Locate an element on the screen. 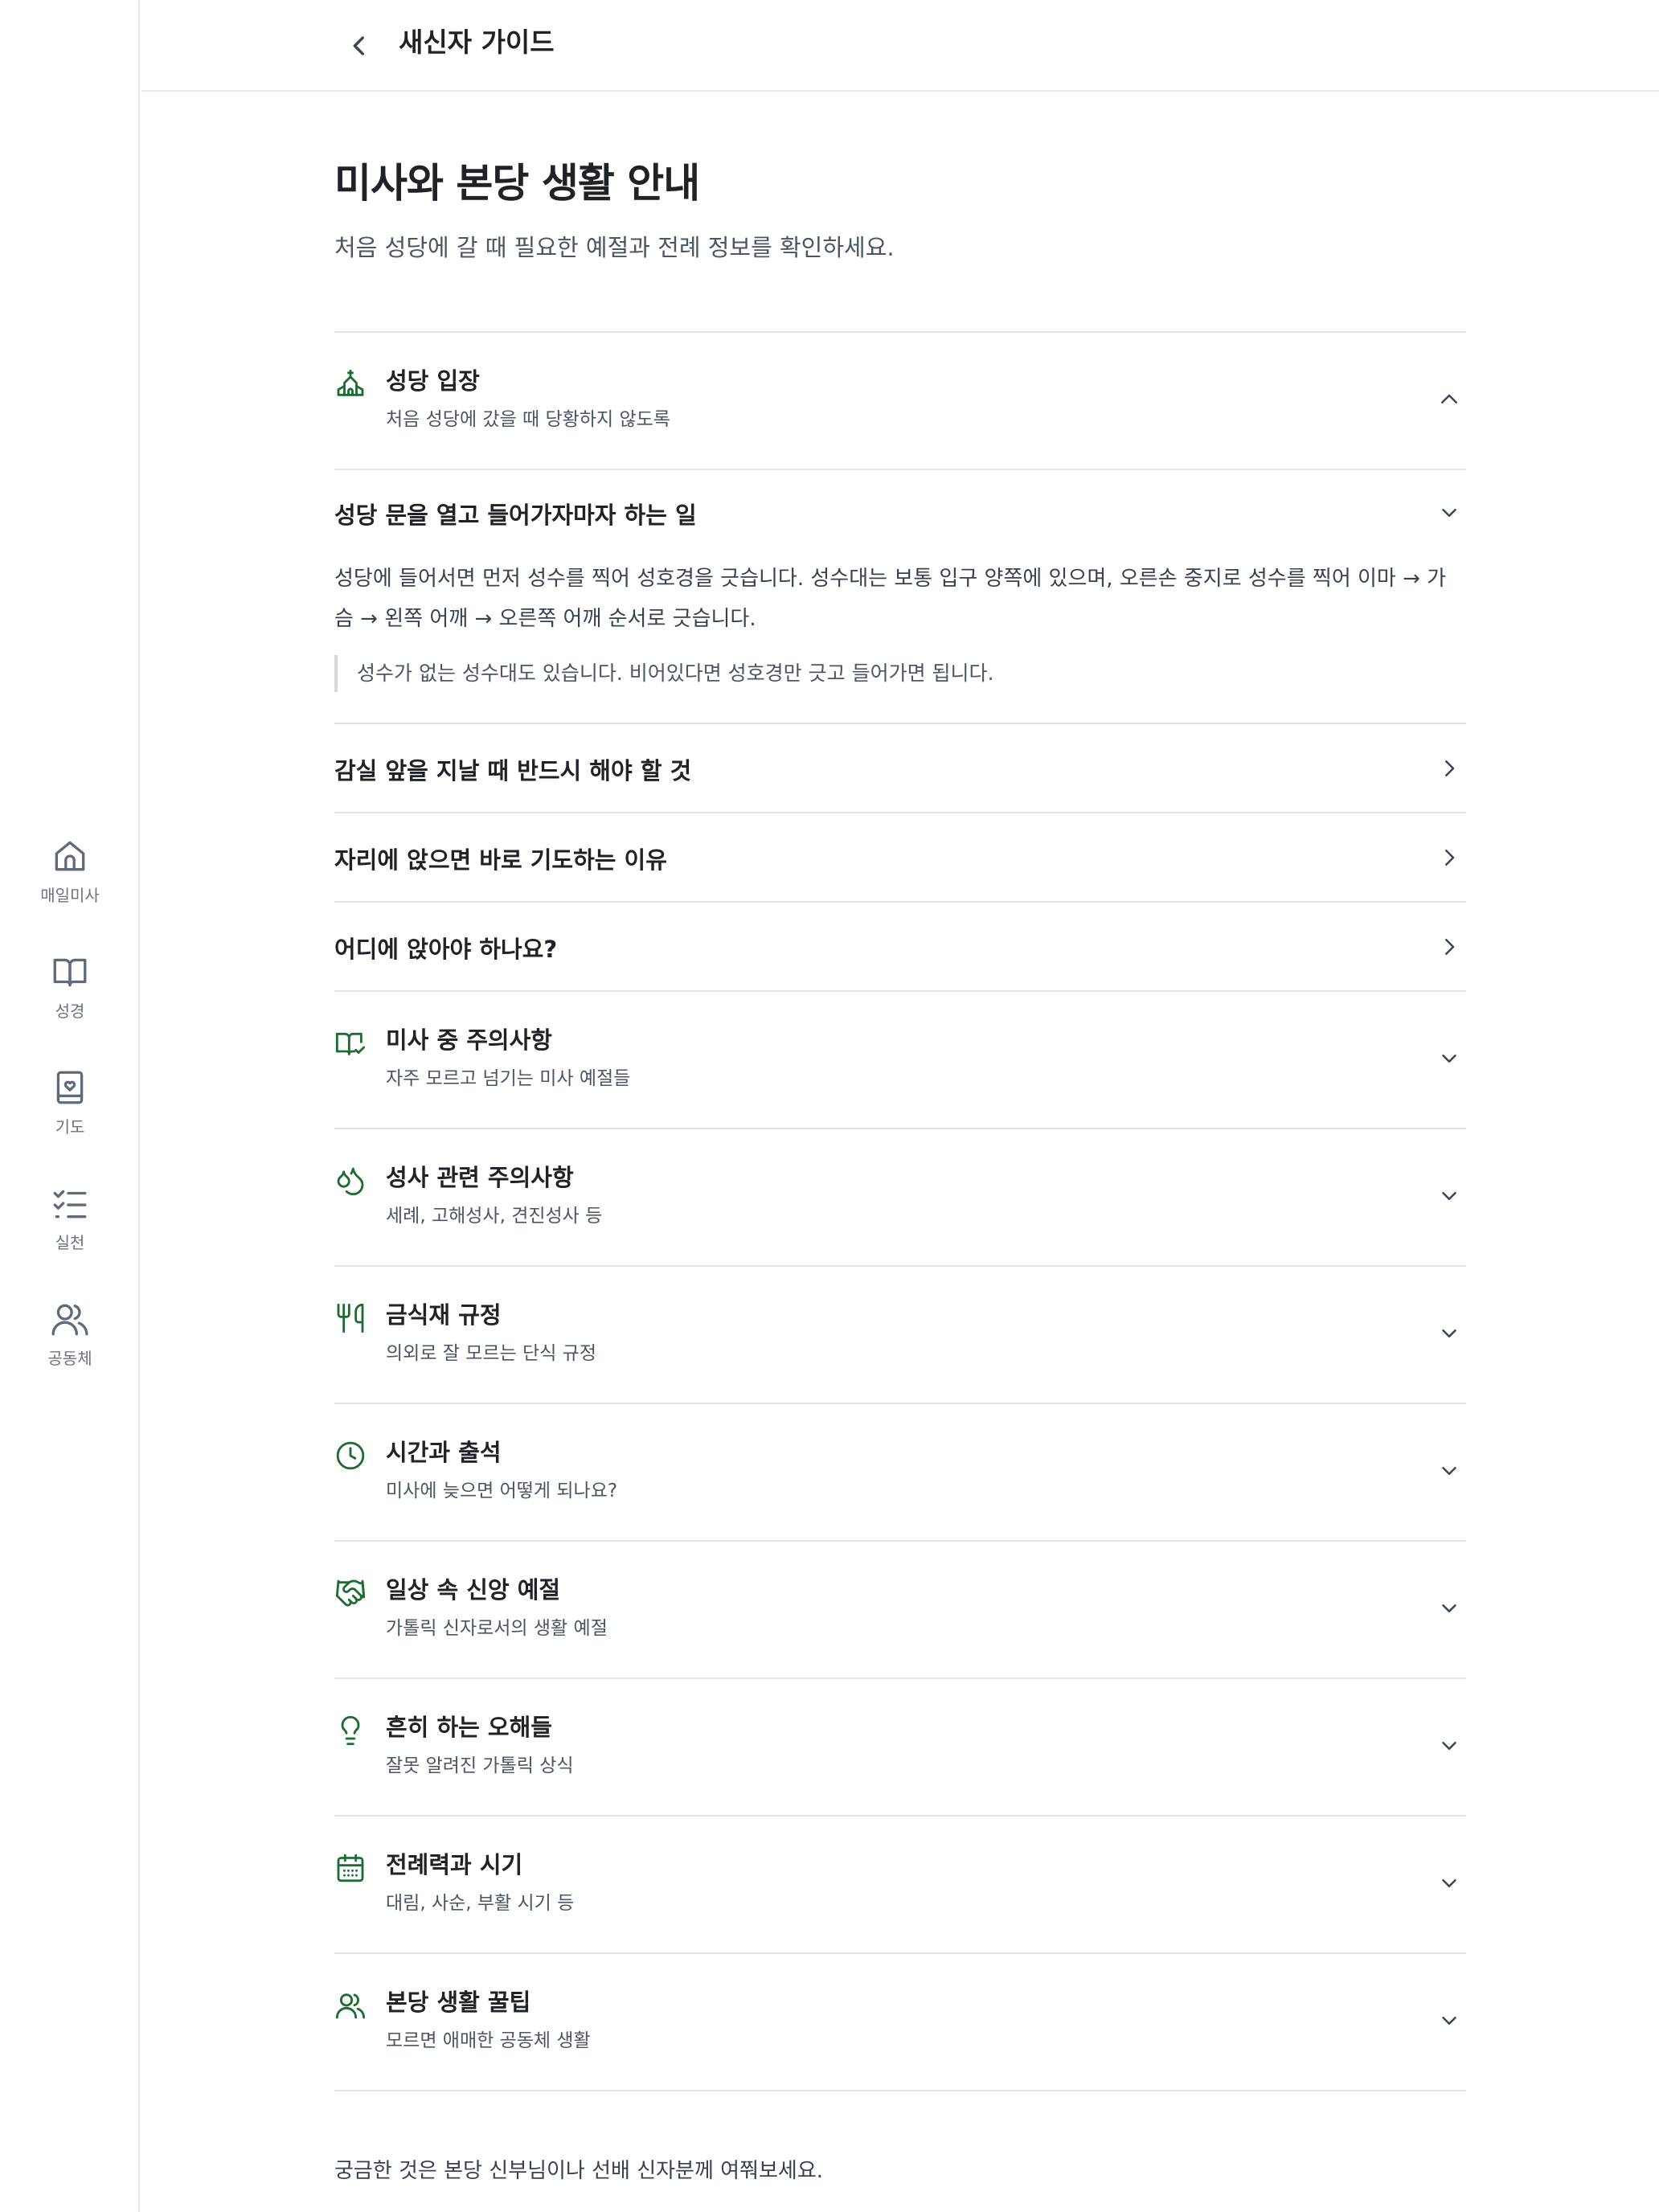  sidebar-item-label: 실천 is located at coordinates (70, 1242).